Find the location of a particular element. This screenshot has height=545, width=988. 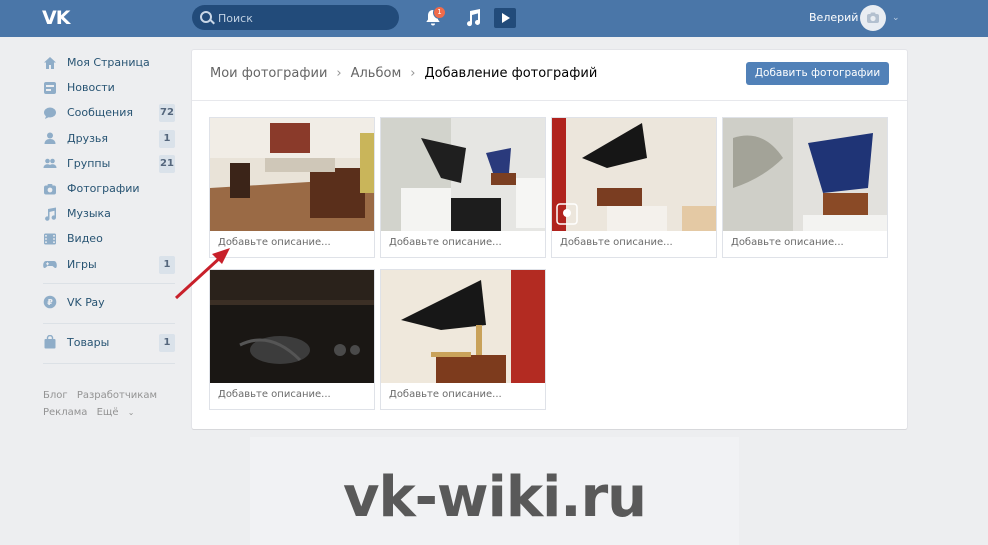

play-button is located at coordinates (505, 18).